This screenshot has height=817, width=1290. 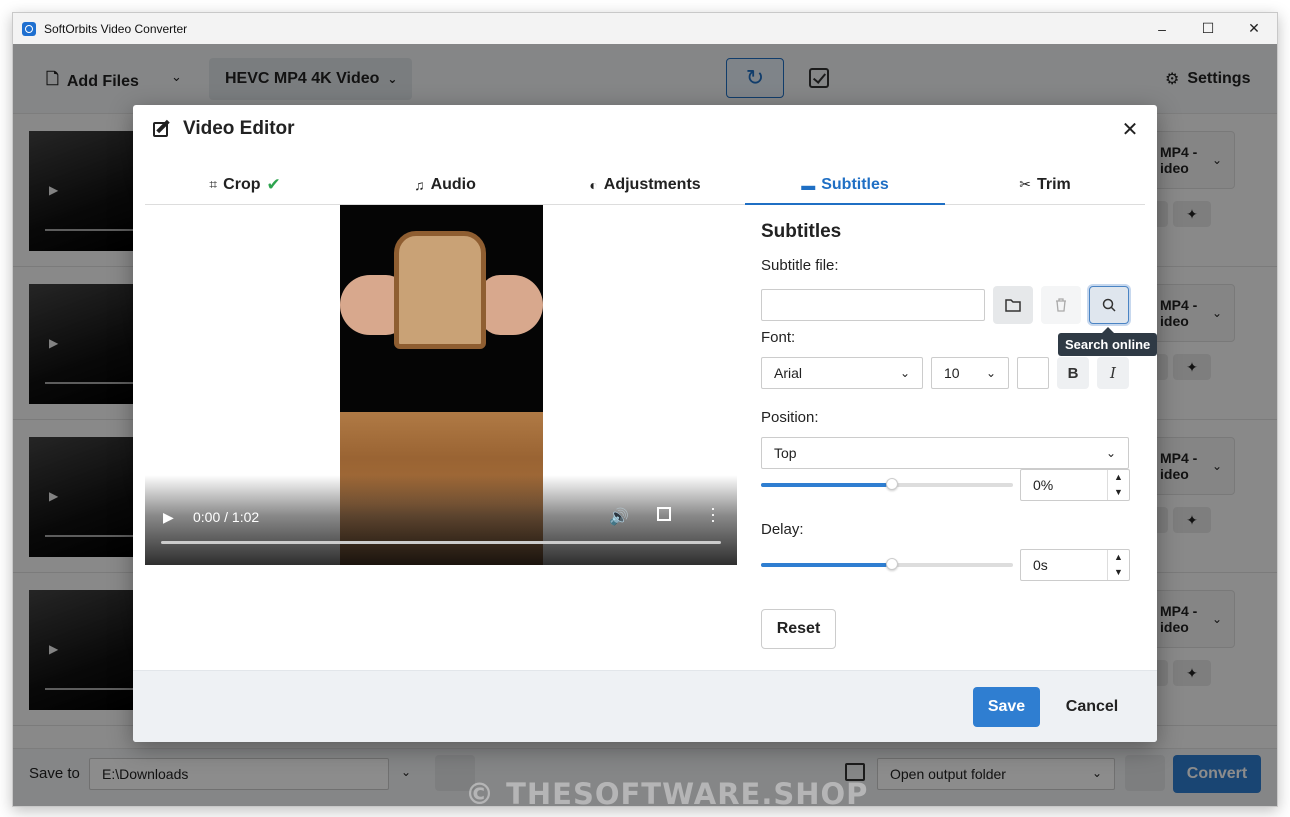 I want to click on more-options-icon: · · ·, so click(x=713, y=514).